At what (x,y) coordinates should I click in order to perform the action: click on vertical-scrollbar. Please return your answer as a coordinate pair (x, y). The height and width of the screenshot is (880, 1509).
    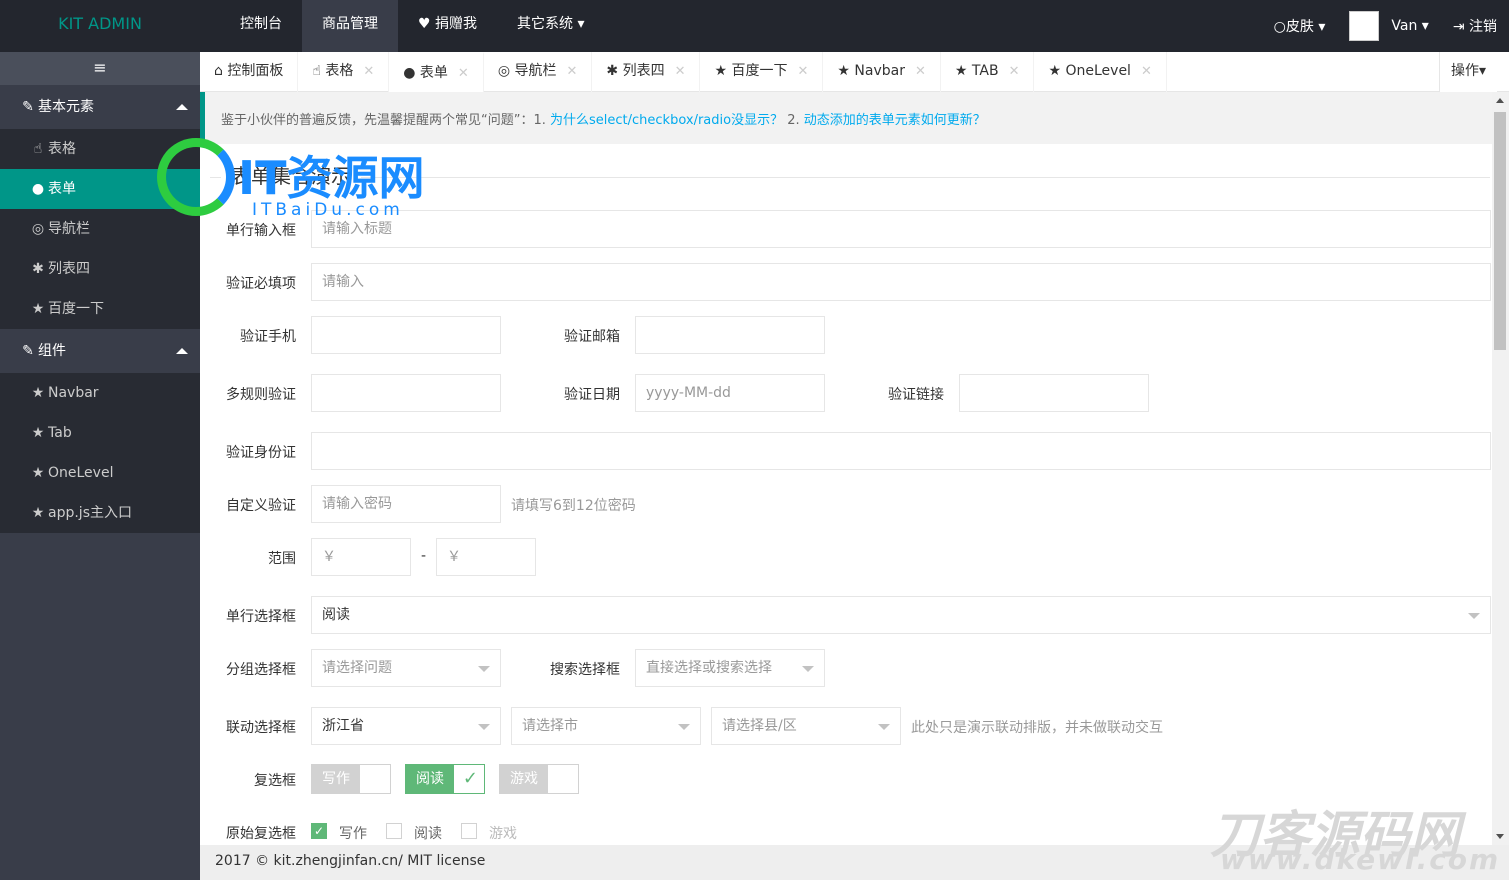
    Looking at the image, I should click on (1500, 468).